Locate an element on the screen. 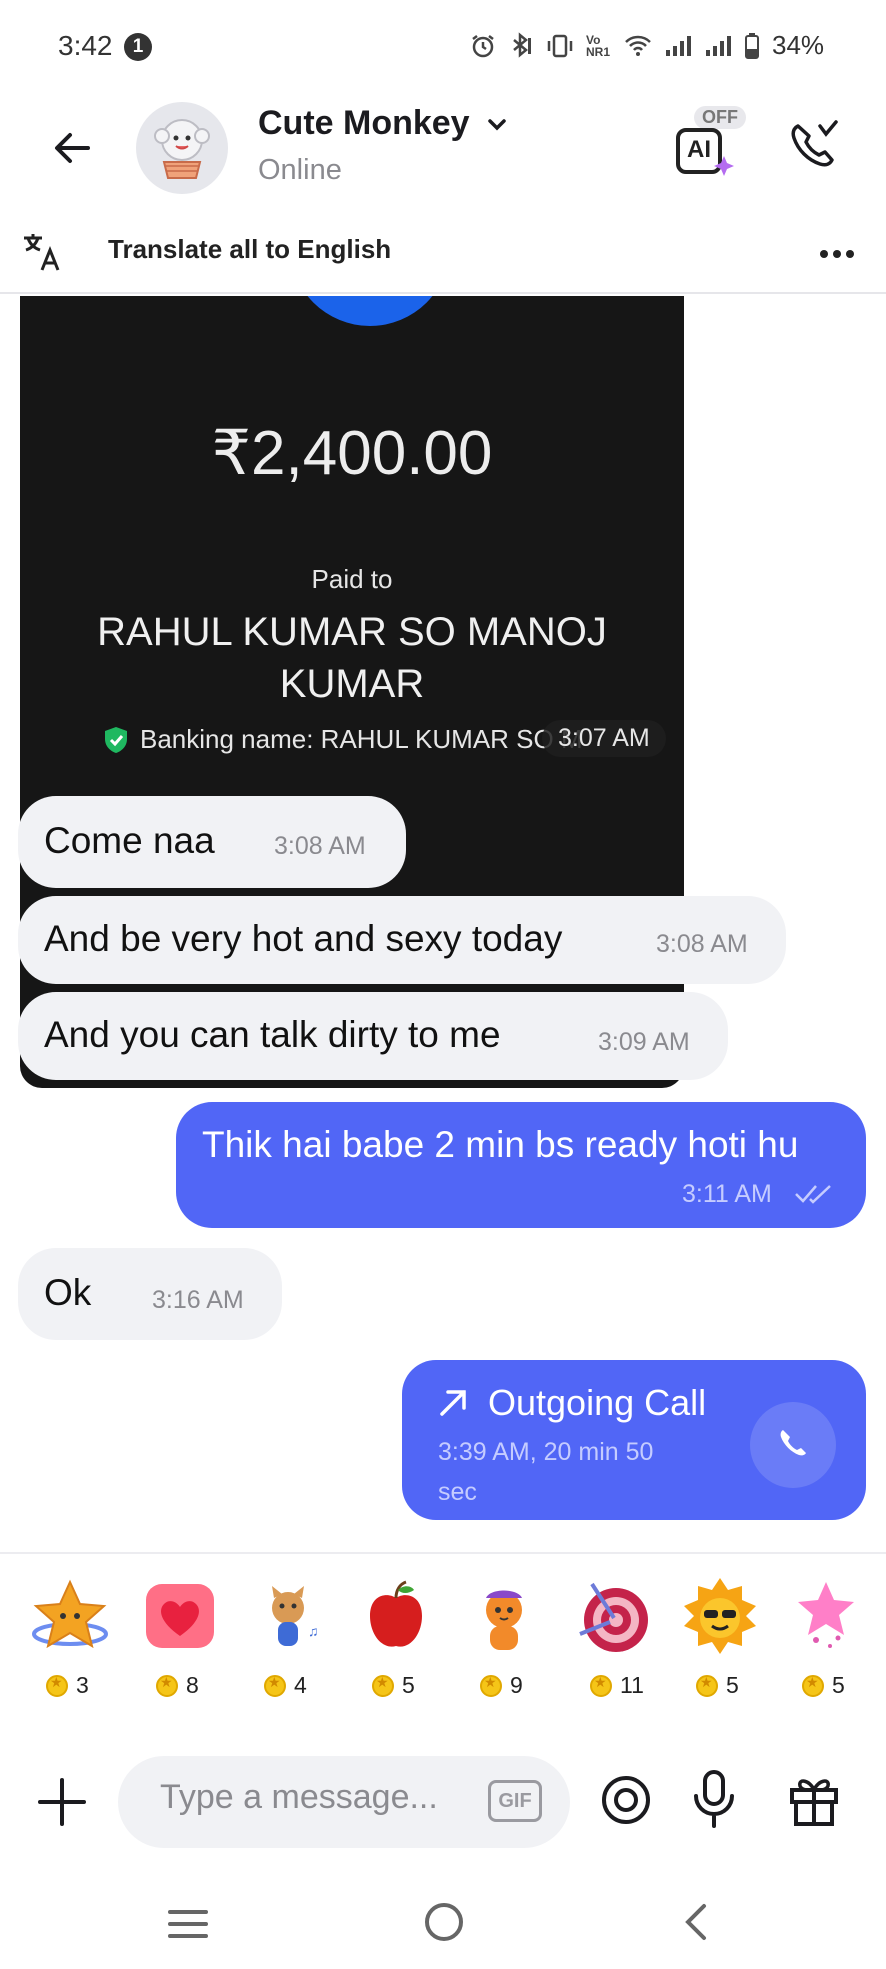 This screenshot has height=1969, width=886. gift-cost-value: 9 is located at coordinates (516, 1685).